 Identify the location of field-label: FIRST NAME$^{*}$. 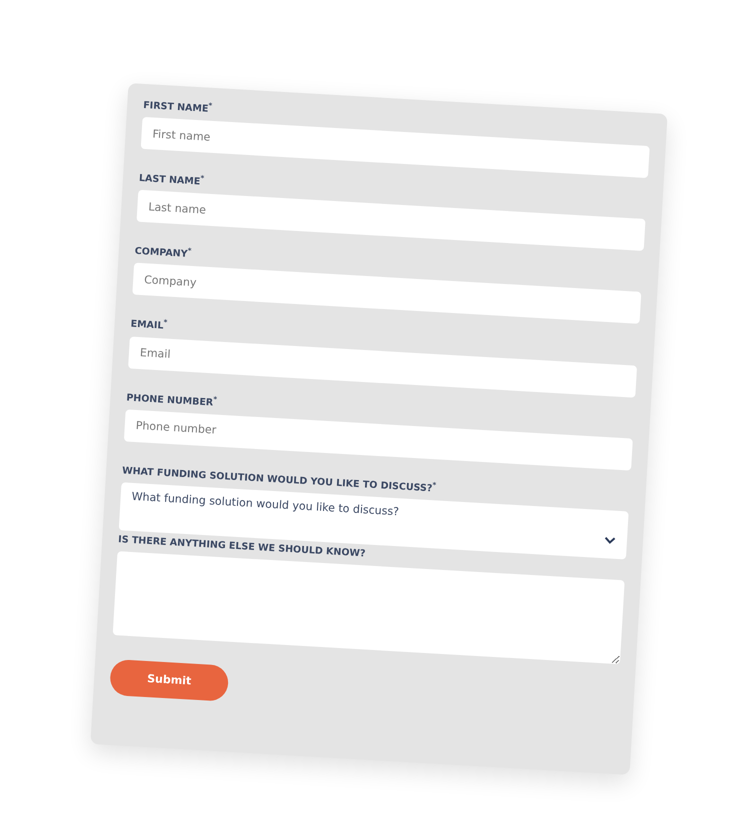
(177, 107).